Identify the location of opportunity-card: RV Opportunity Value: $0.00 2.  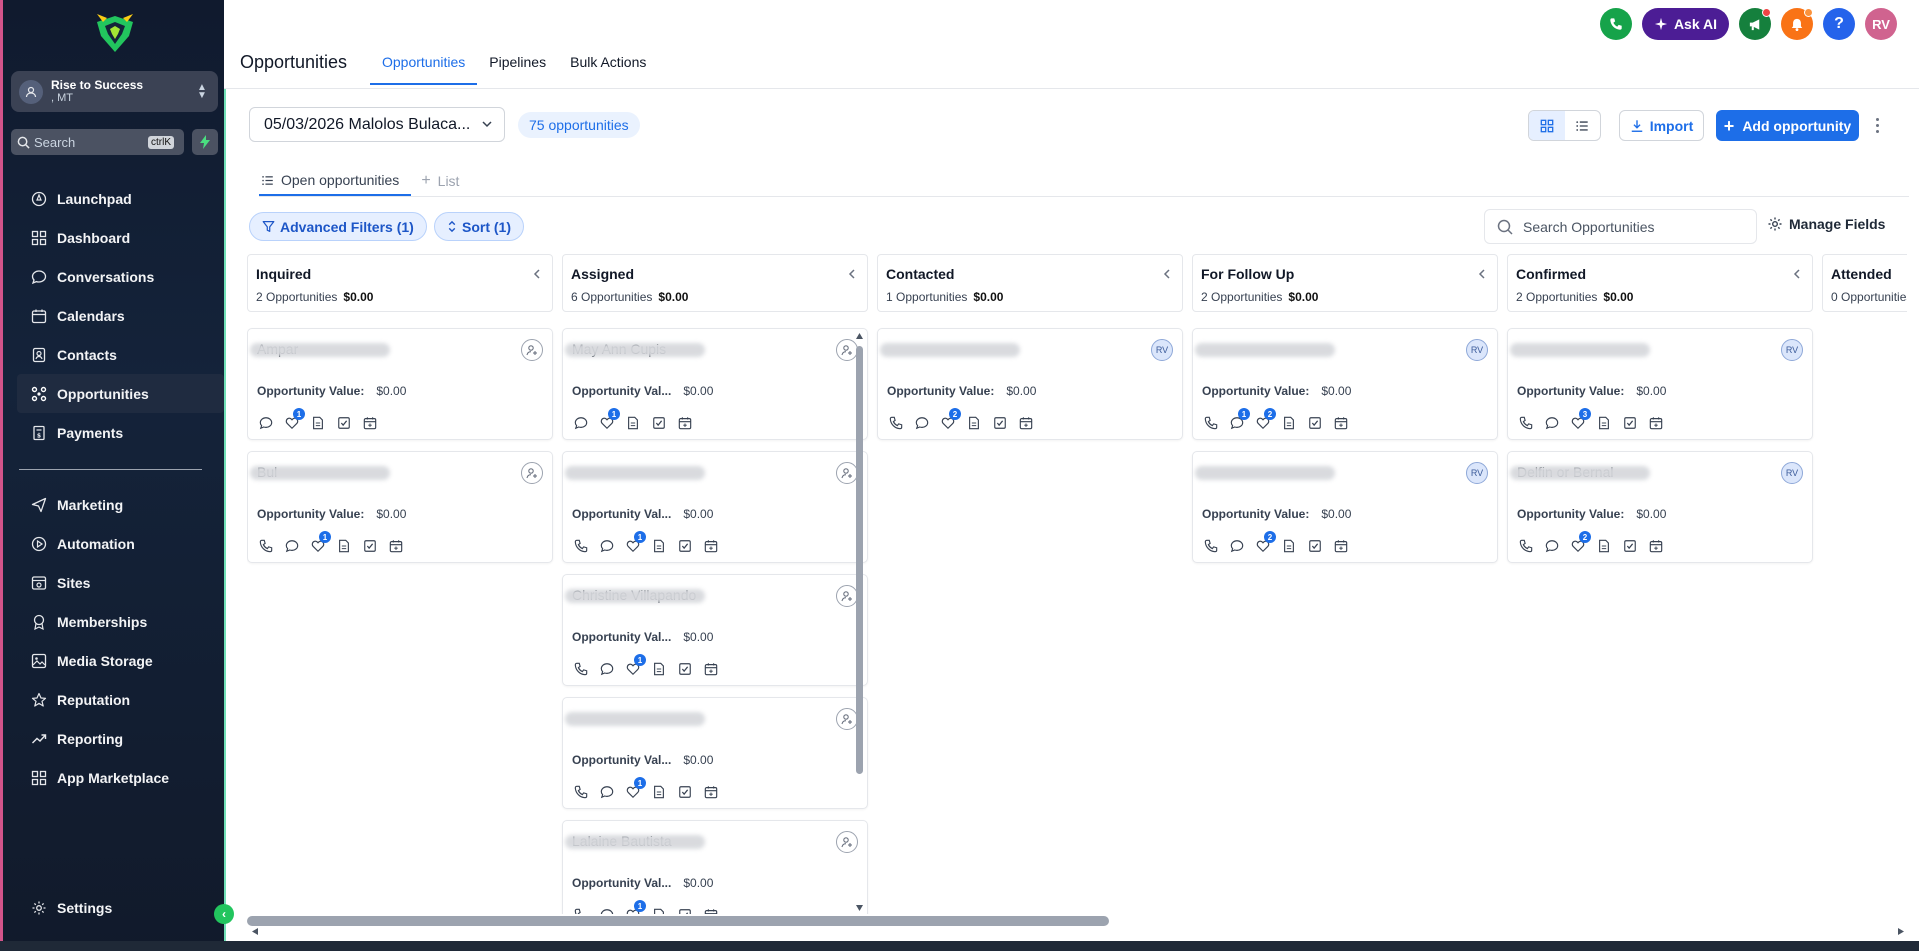
(1345, 507).